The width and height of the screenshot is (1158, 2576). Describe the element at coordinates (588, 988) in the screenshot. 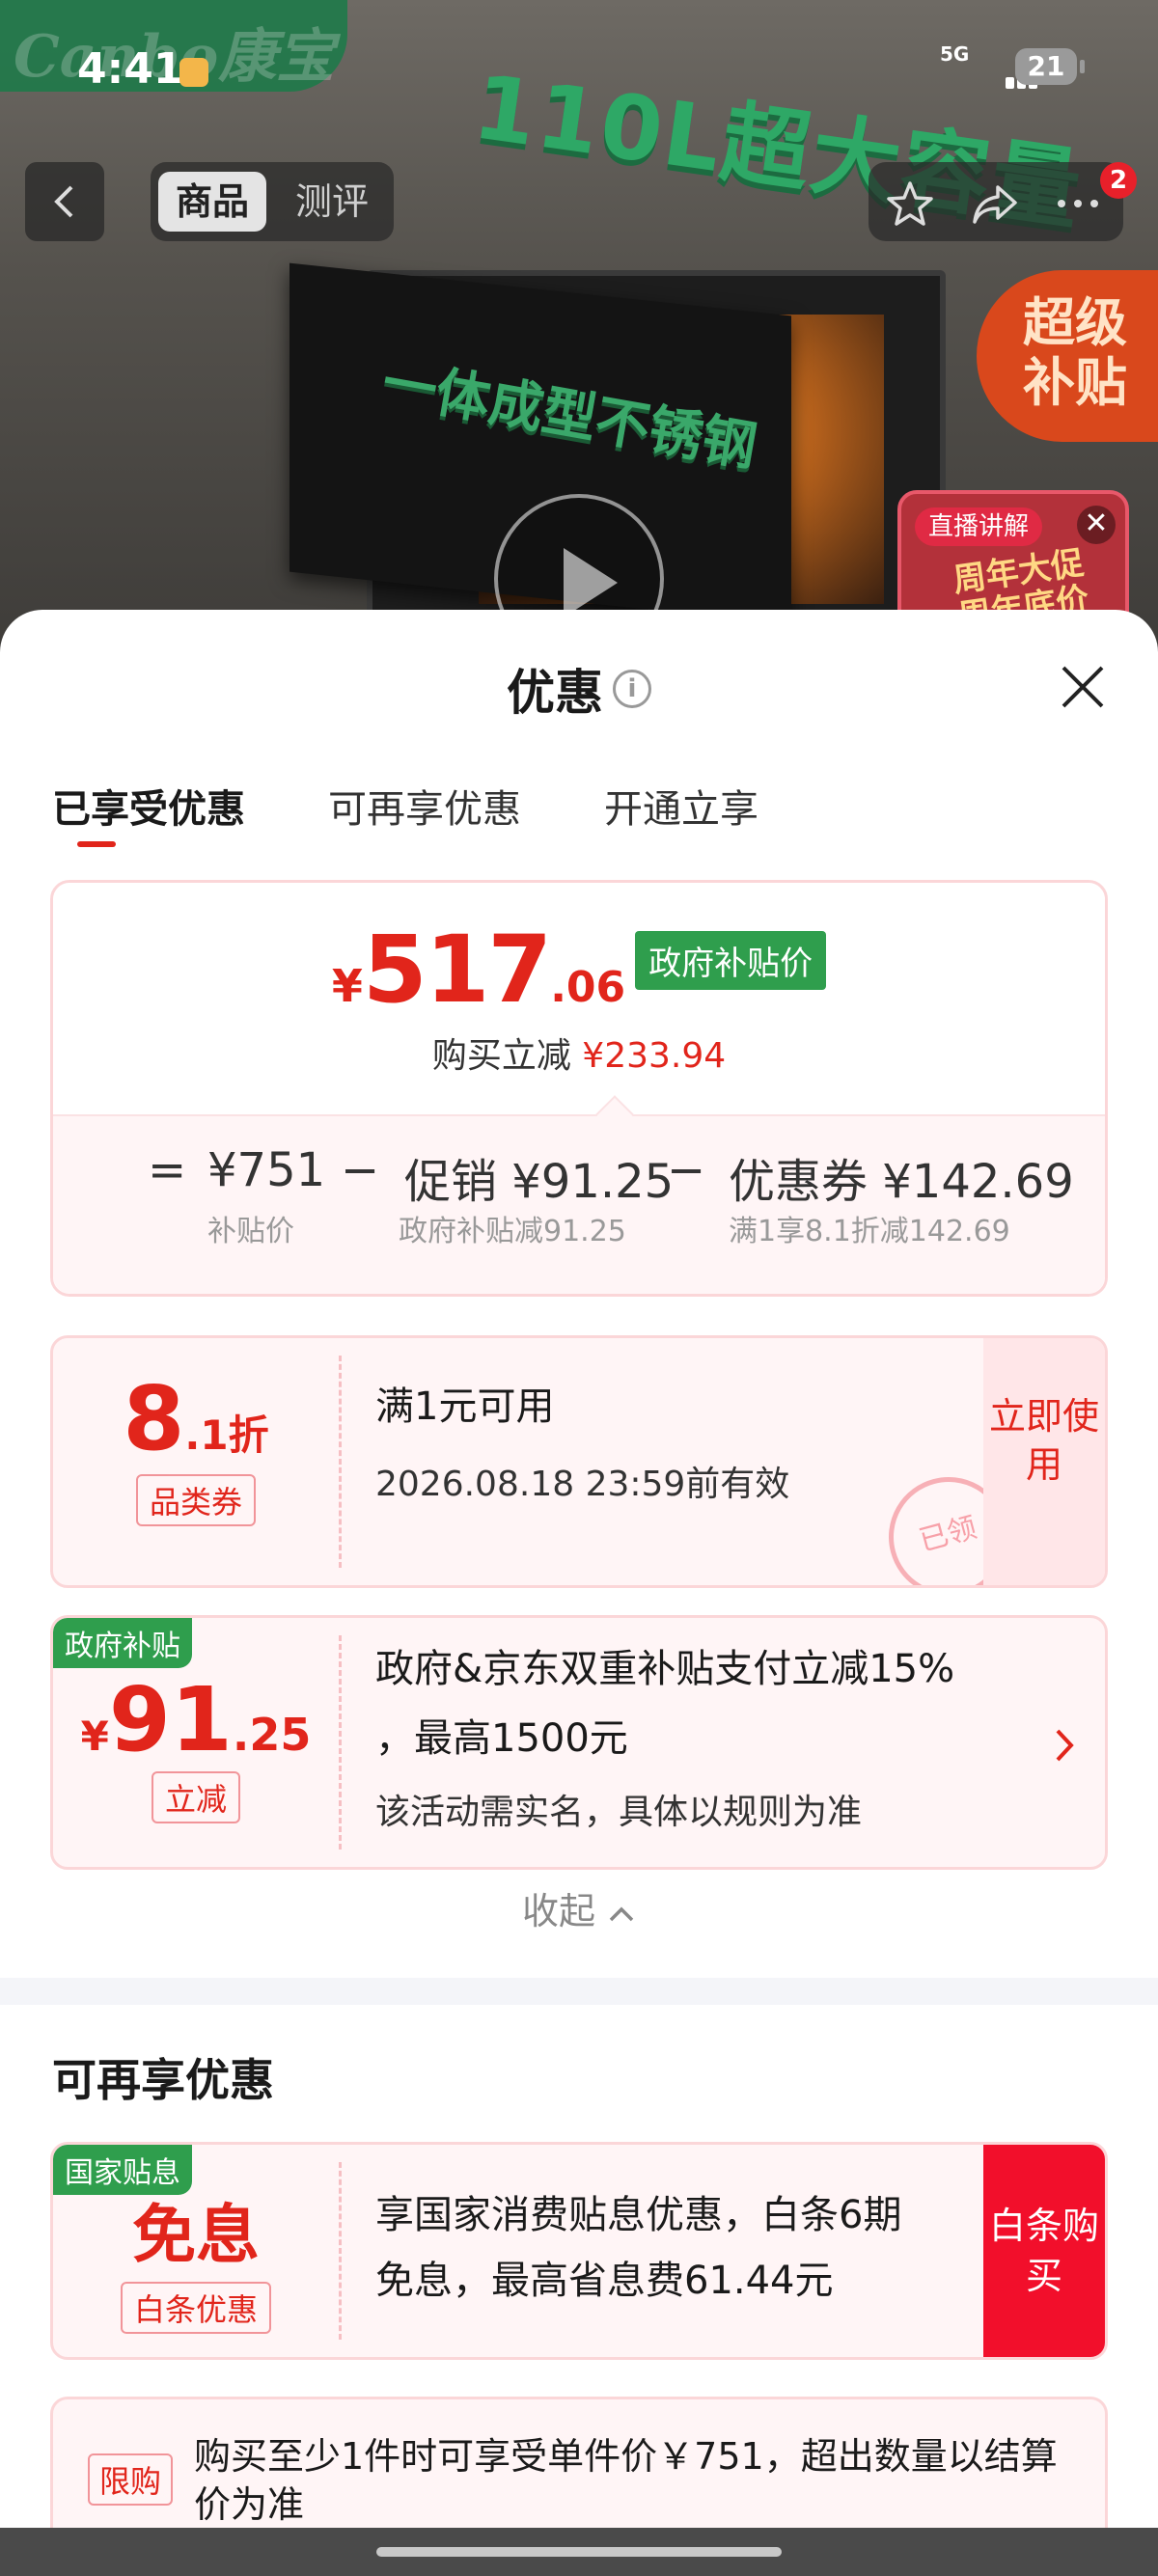

I see `price-decimal: .06` at that location.